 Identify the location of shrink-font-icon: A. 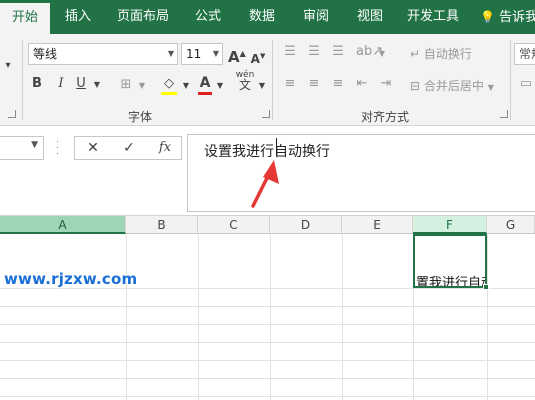
(255, 59).